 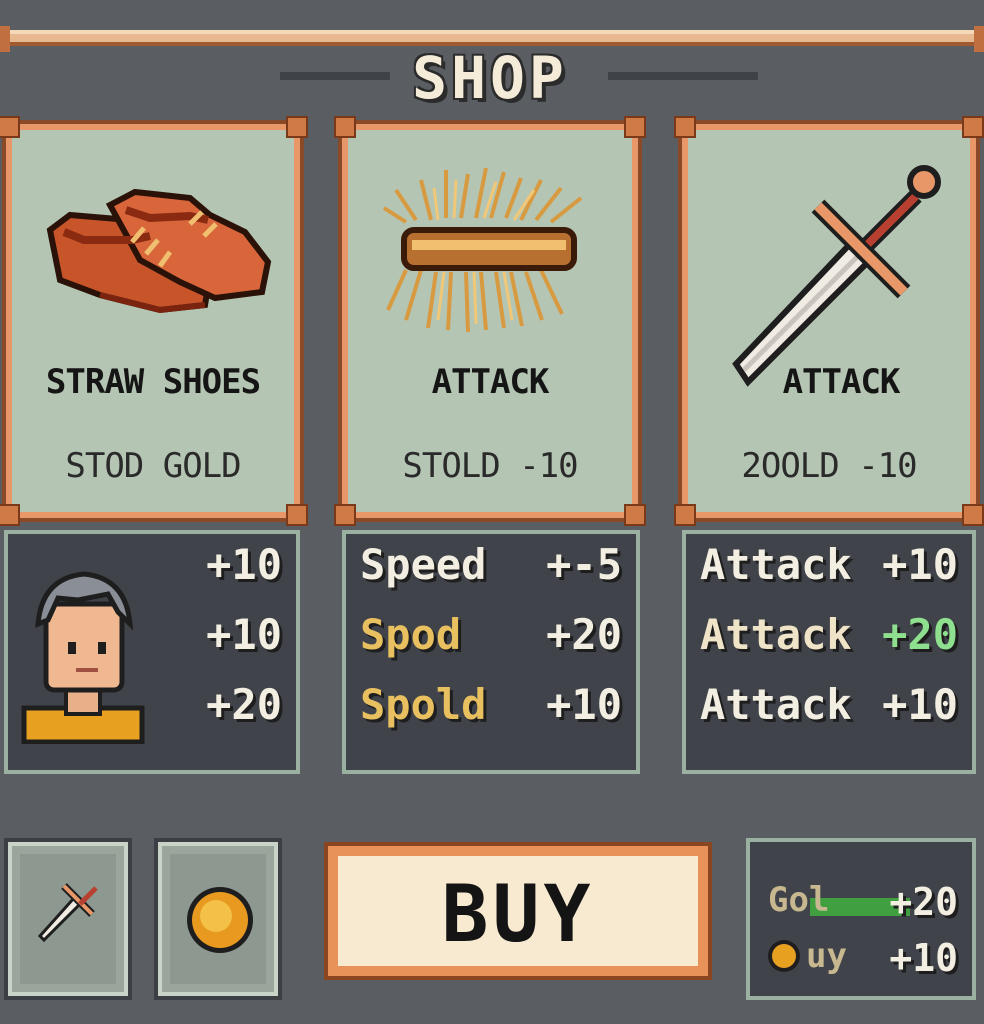 What do you see at coordinates (923, 902) in the screenshot?
I see `summary-value: +20` at bounding box center [923, 902].